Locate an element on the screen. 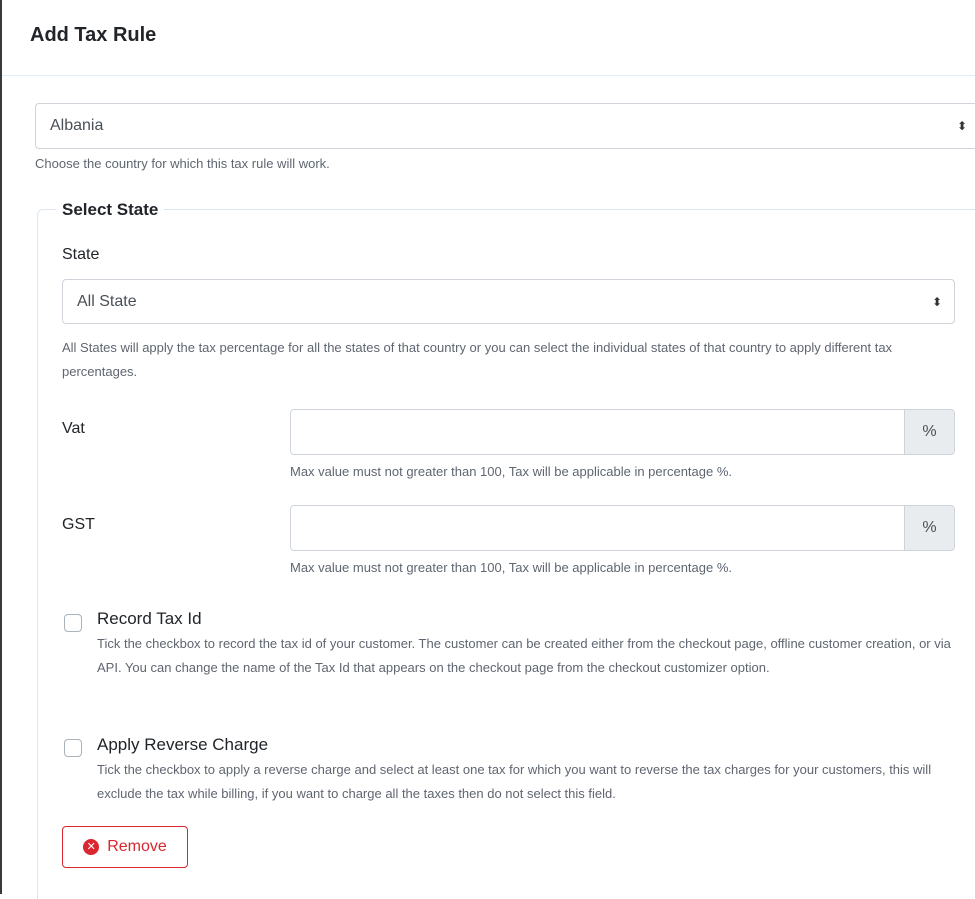 The width and height of the screenshot is (975, 899). gst-input-group: % is located at coordinates (622, 528).